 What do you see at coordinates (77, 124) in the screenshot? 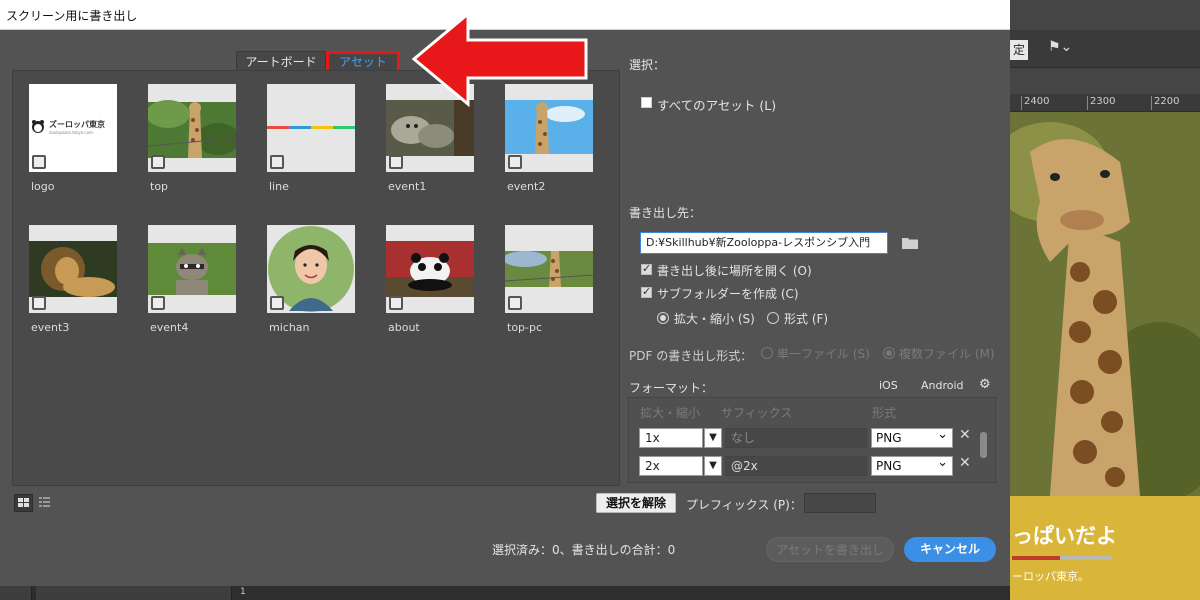
I see `logo-text: ズーロッパ東京` at bounding box center [77, 124].